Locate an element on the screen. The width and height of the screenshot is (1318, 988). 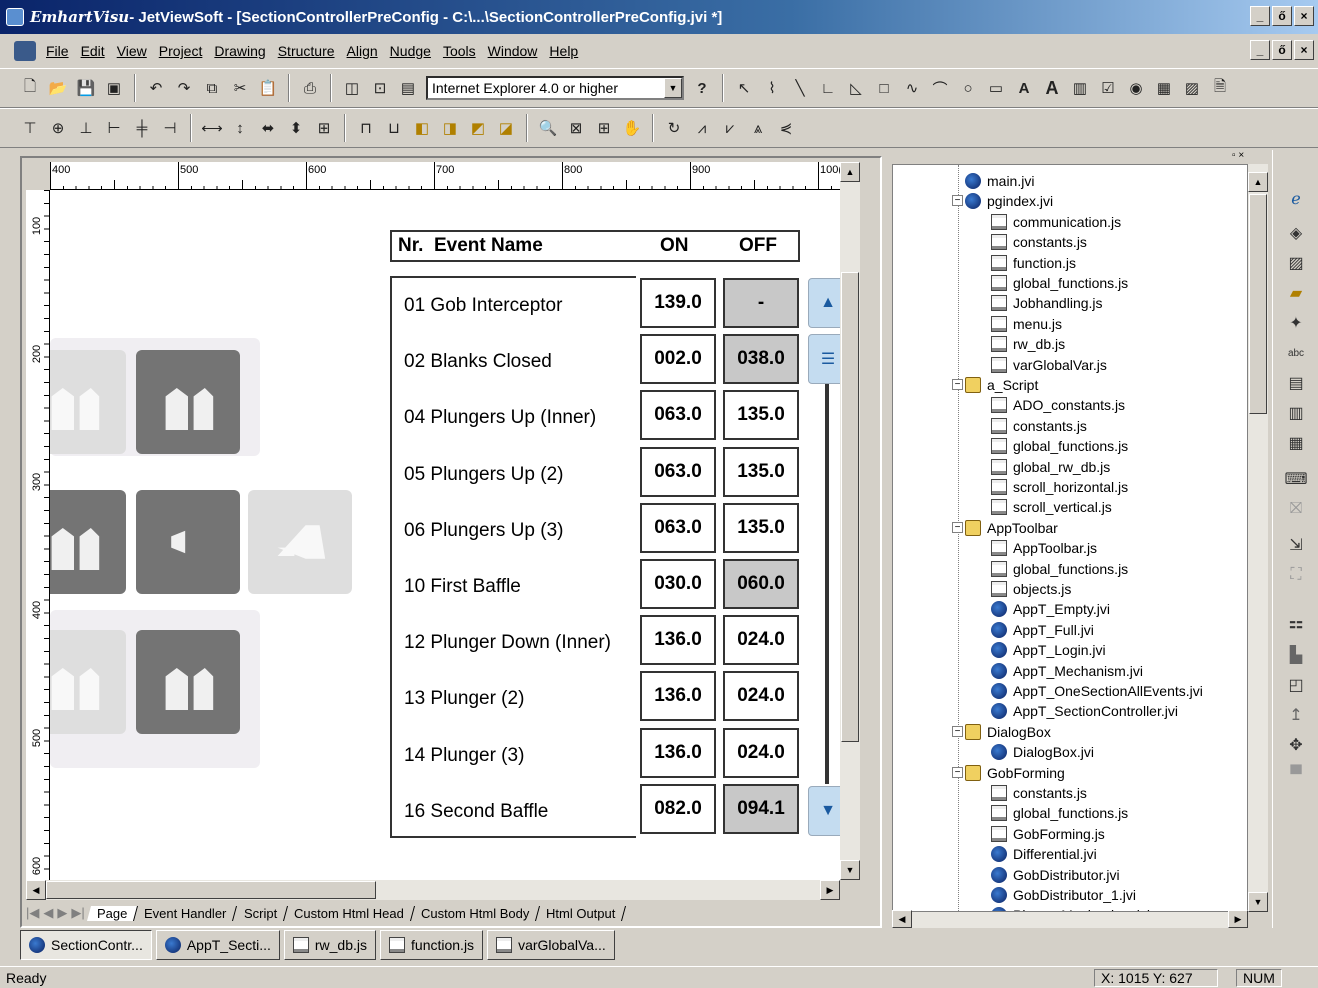
radio-icon: ◉ is located at coordinates (1136, 88).